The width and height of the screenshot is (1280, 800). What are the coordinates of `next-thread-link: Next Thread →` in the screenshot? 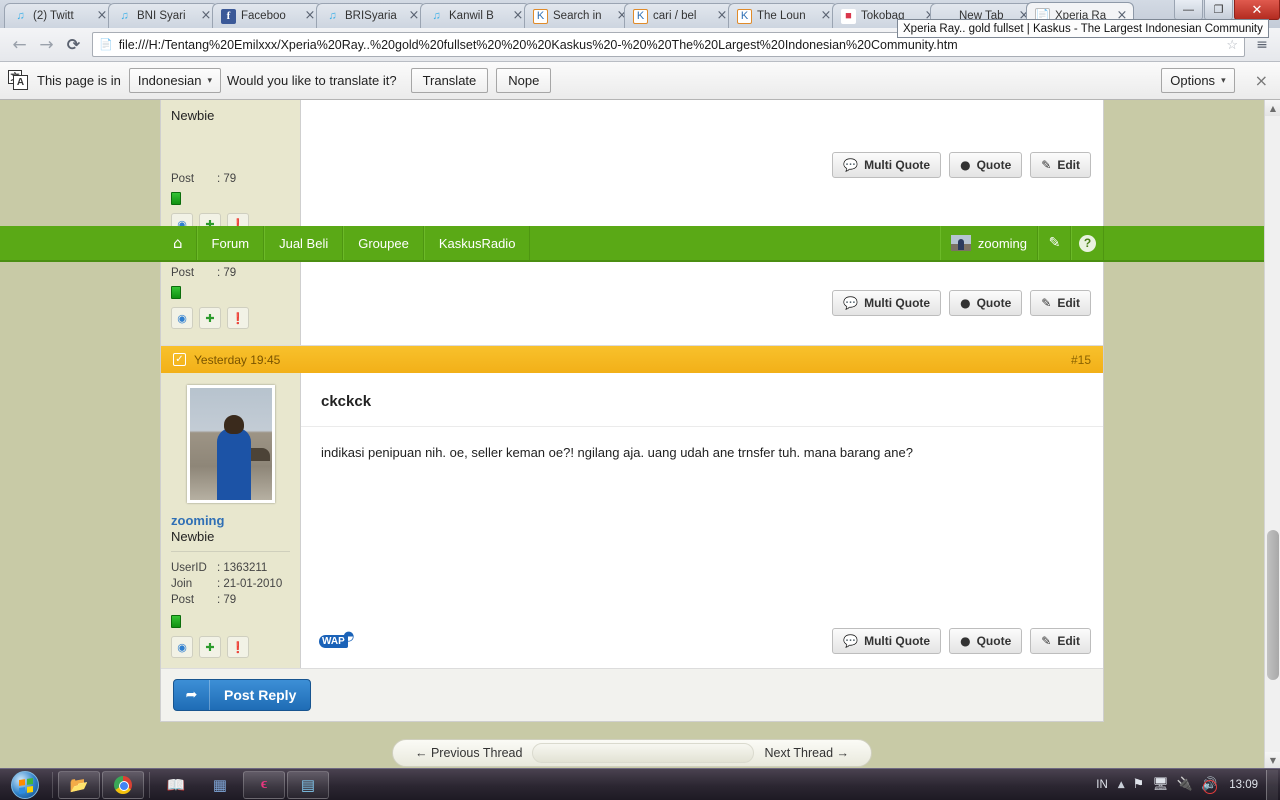 It's located at (817, 753).